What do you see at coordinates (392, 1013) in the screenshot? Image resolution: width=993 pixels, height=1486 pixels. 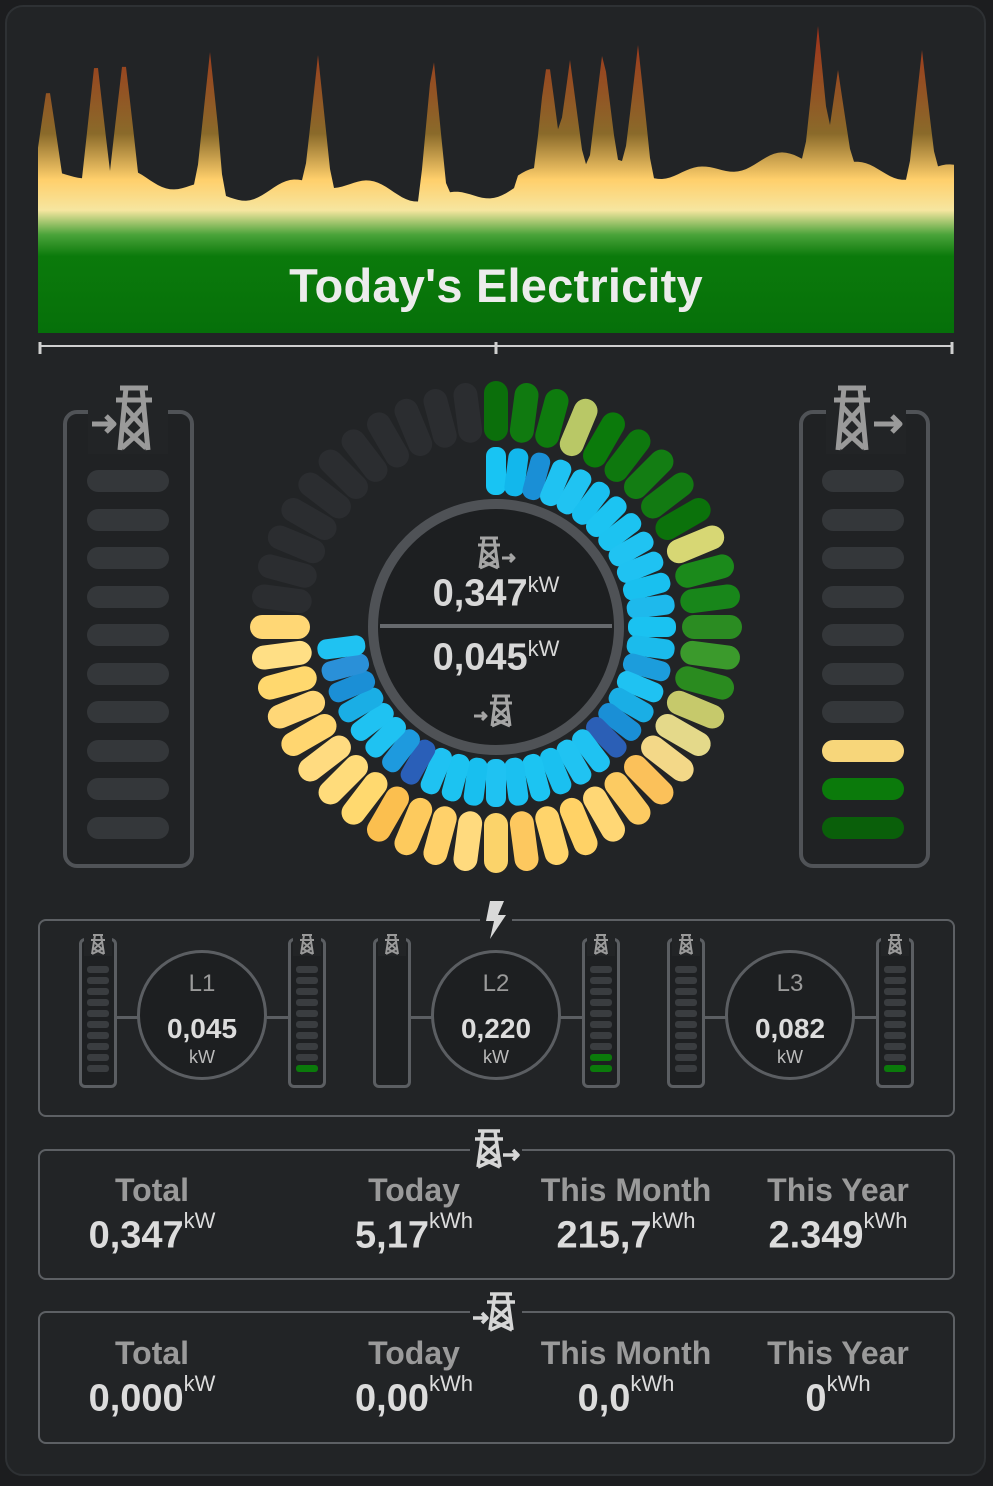 I see `phase-import-bar` at bounding box center [392, 1013].